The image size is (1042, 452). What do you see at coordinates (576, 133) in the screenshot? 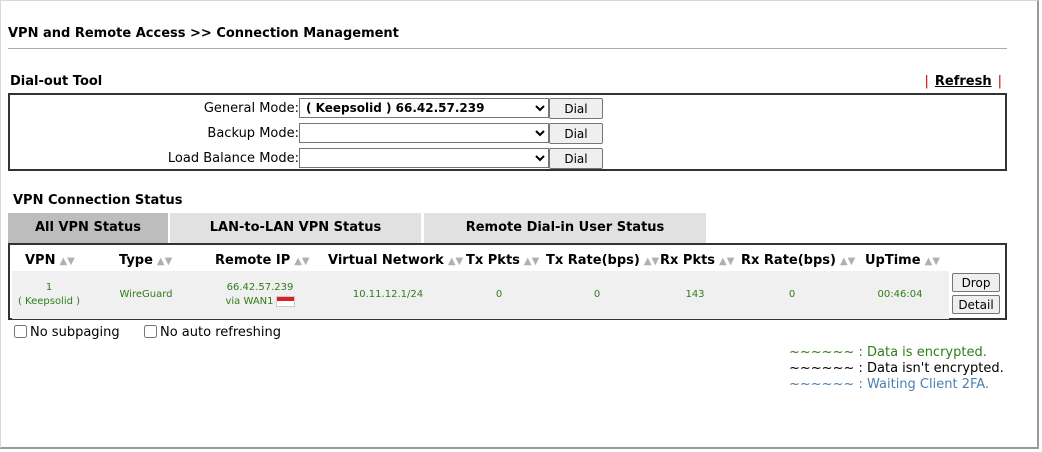
I see `backup-dial-button: Dial` at bounding box center [576, 133].